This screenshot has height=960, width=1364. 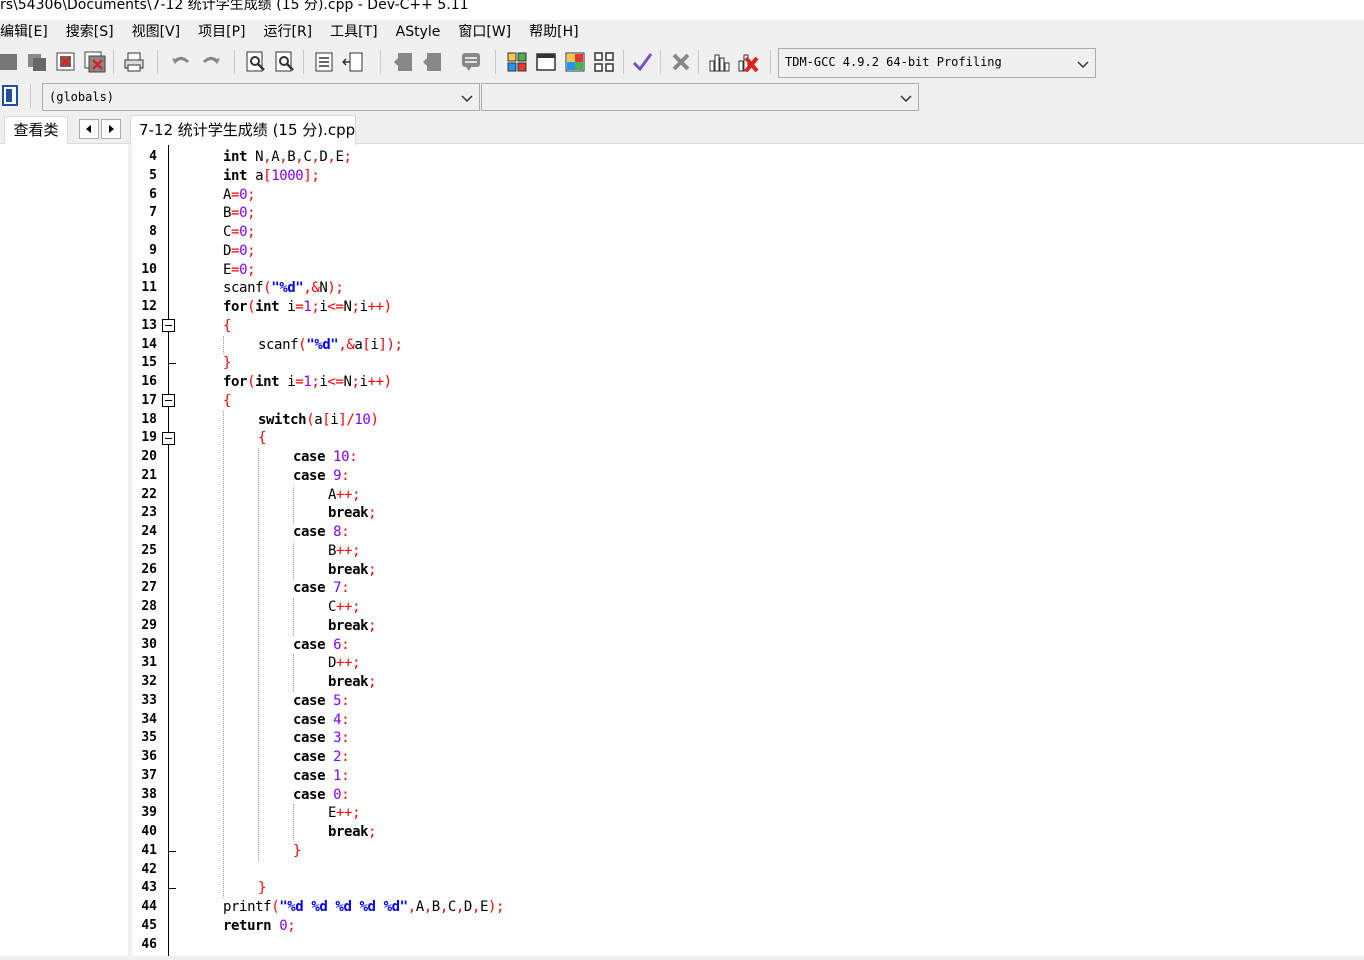 What do you see at coordinates (748, 926) in the screenshot?
I see `code-line: 45 return 0;` at bounding box center [748, 926].